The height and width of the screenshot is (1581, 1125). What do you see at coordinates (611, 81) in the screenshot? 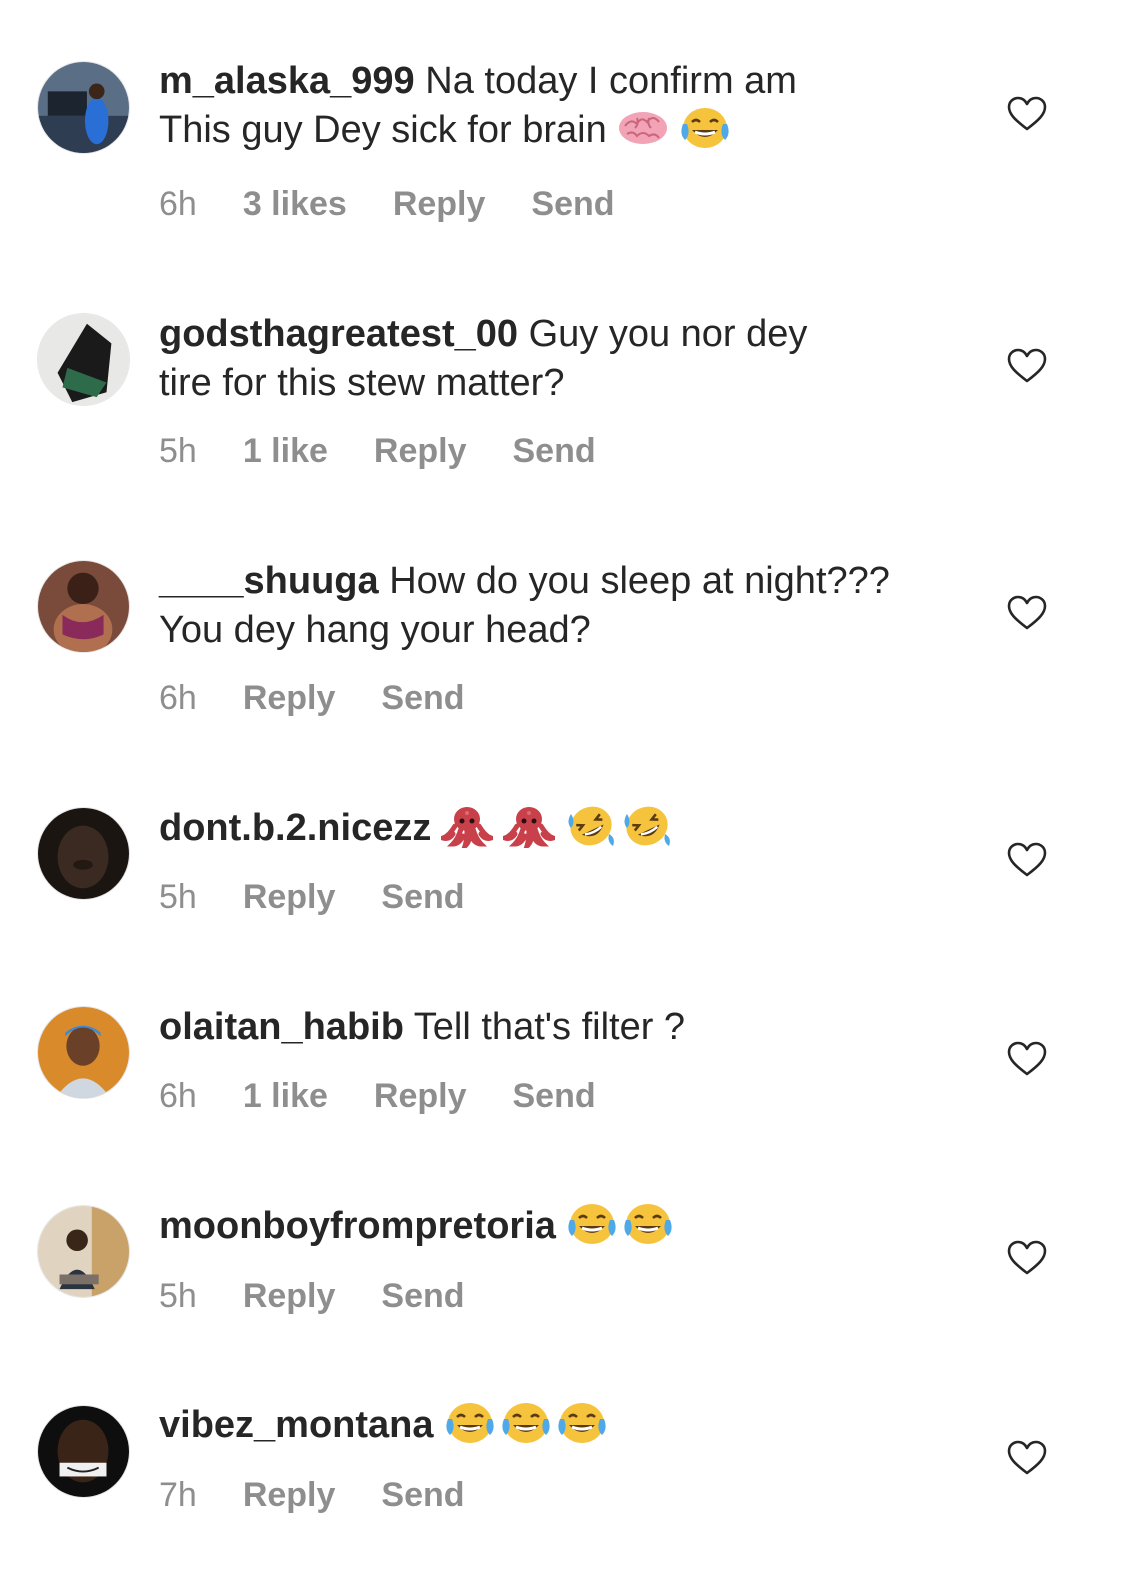
I see `comment-body: Na today I confirm am` at bounding box center [611, 81].